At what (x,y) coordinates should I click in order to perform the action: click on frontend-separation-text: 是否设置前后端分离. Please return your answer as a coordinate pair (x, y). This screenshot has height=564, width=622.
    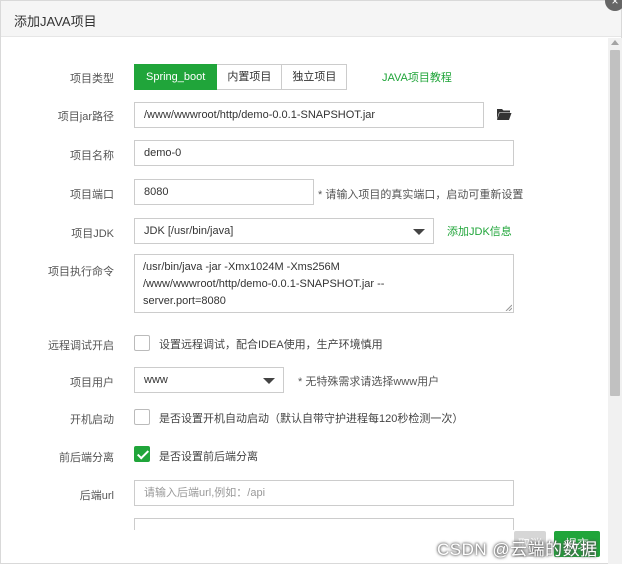
    Looking at the image, I should click on (208, 457).